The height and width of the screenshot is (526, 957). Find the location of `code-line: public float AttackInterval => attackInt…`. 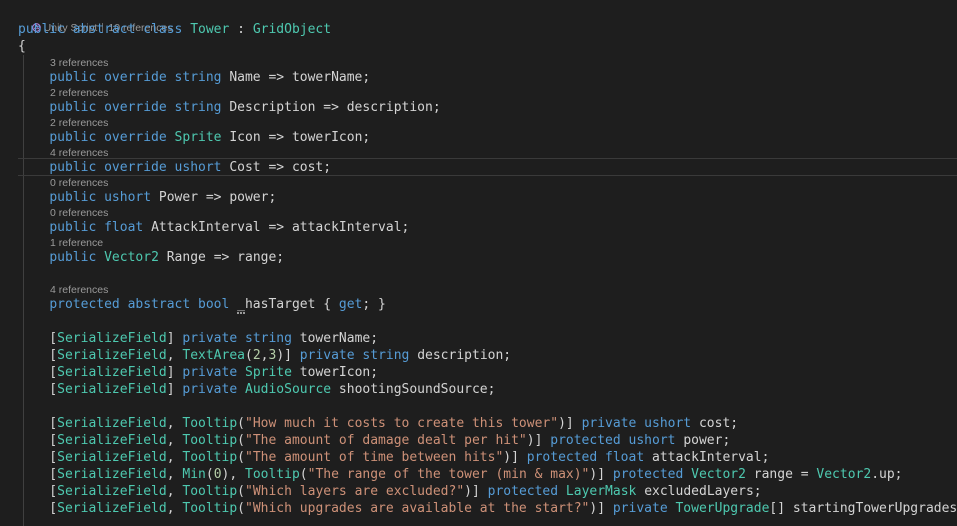

code-line: public float AttackInterval => attackInt… is located at coordinates (487, 227).